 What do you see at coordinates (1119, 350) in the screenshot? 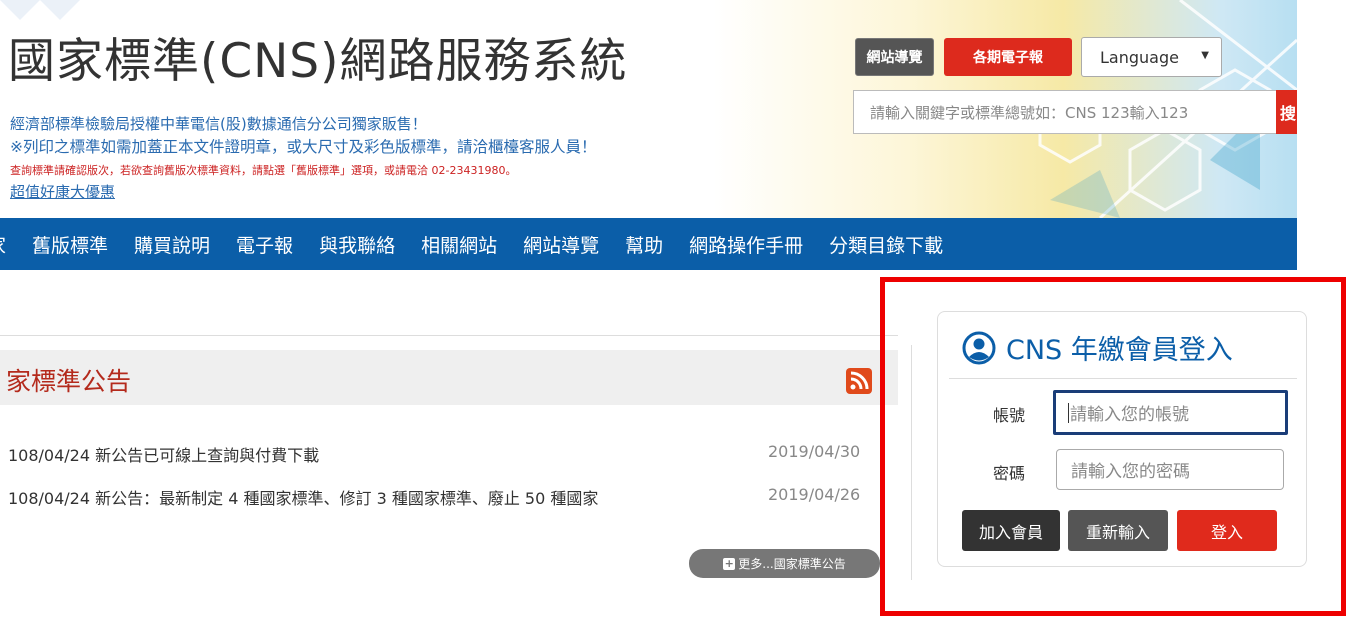
I see `login-title-text: CNS 年繳會員登入` at bounding box center [1119, 350].